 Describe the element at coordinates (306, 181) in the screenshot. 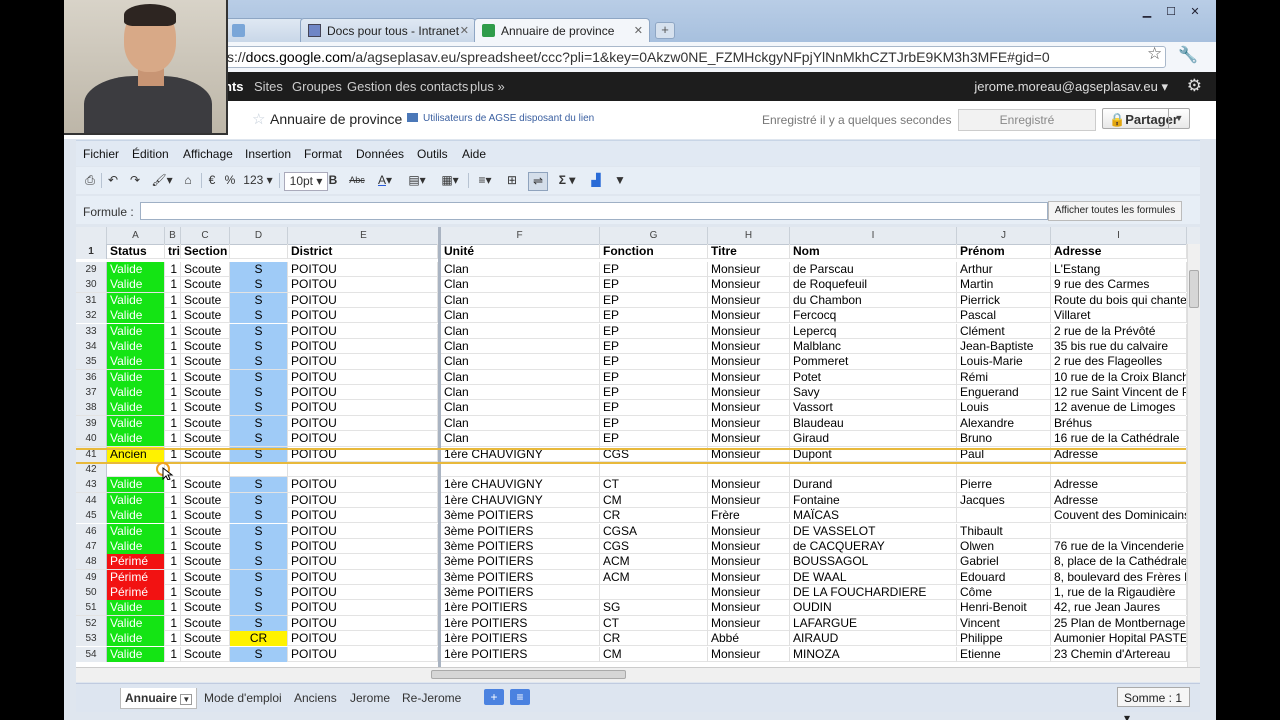

I see `font-size-dropdown: 10pt ▾` at that location.